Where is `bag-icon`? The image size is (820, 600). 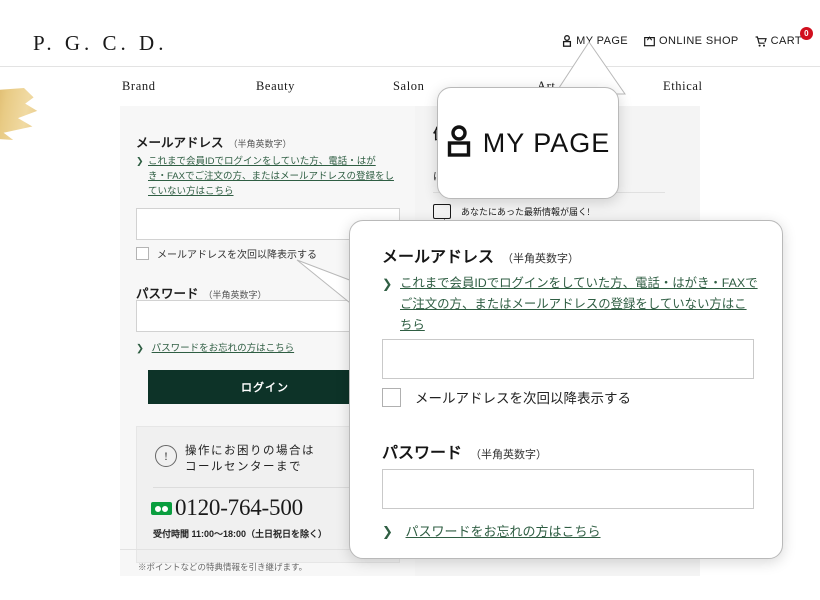
bag-icon is located at coordinates (649, 41).